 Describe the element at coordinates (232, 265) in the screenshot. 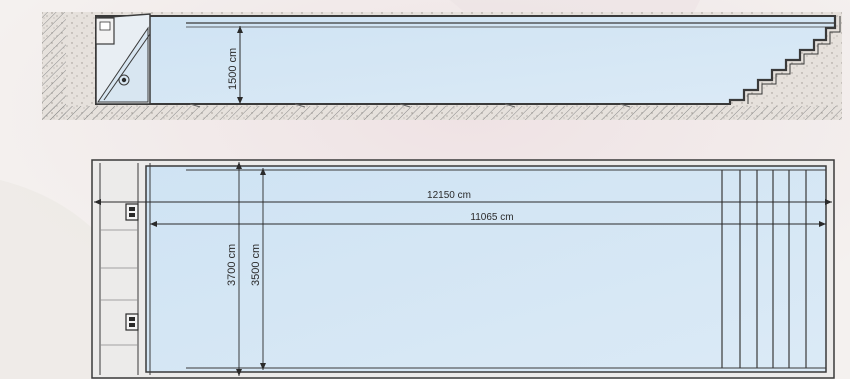

I see `overall-width-label: 3700 cm` at that location.